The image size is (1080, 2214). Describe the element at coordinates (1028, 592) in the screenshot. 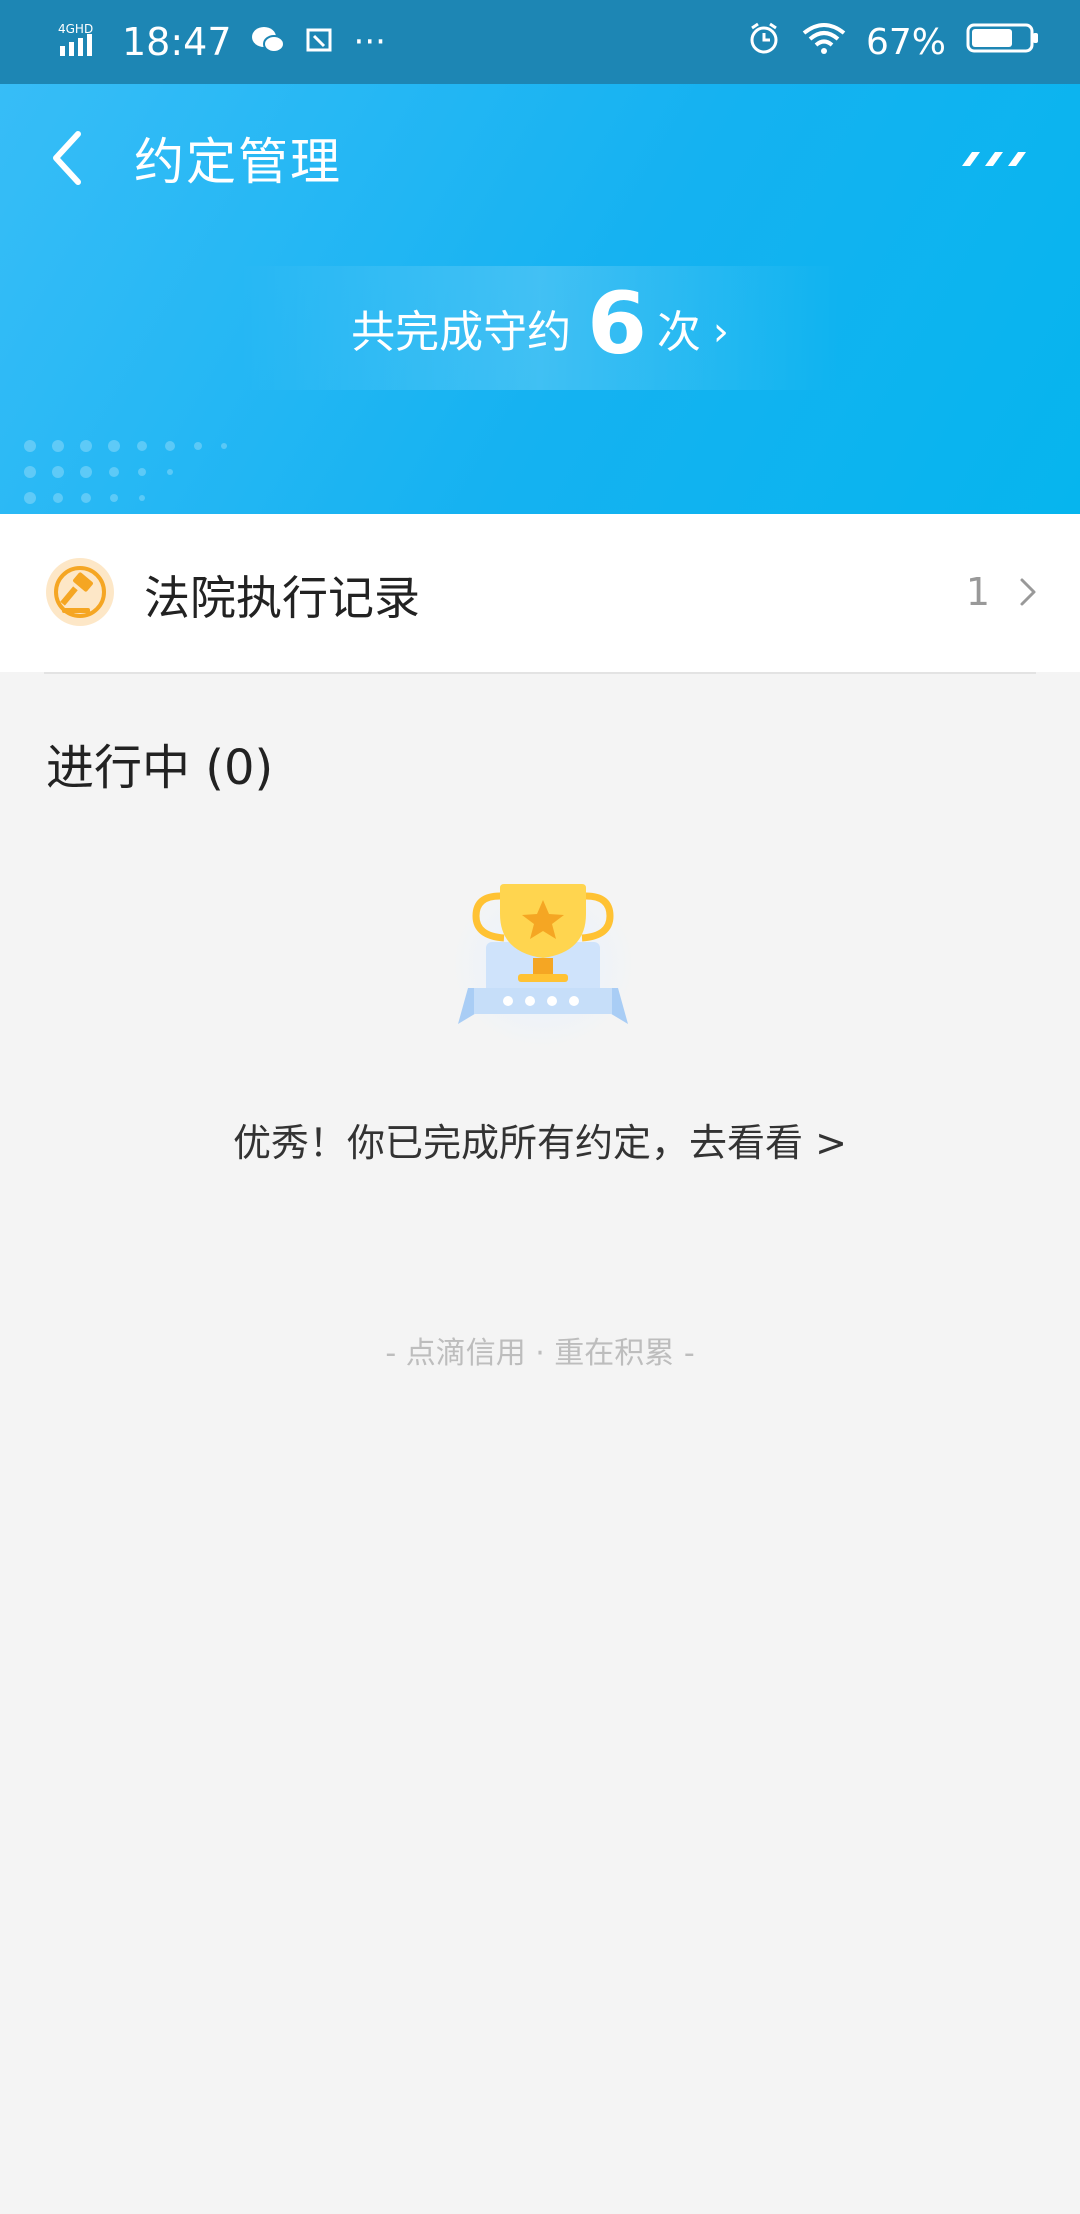

I see `chevron-right-icon` at that location.